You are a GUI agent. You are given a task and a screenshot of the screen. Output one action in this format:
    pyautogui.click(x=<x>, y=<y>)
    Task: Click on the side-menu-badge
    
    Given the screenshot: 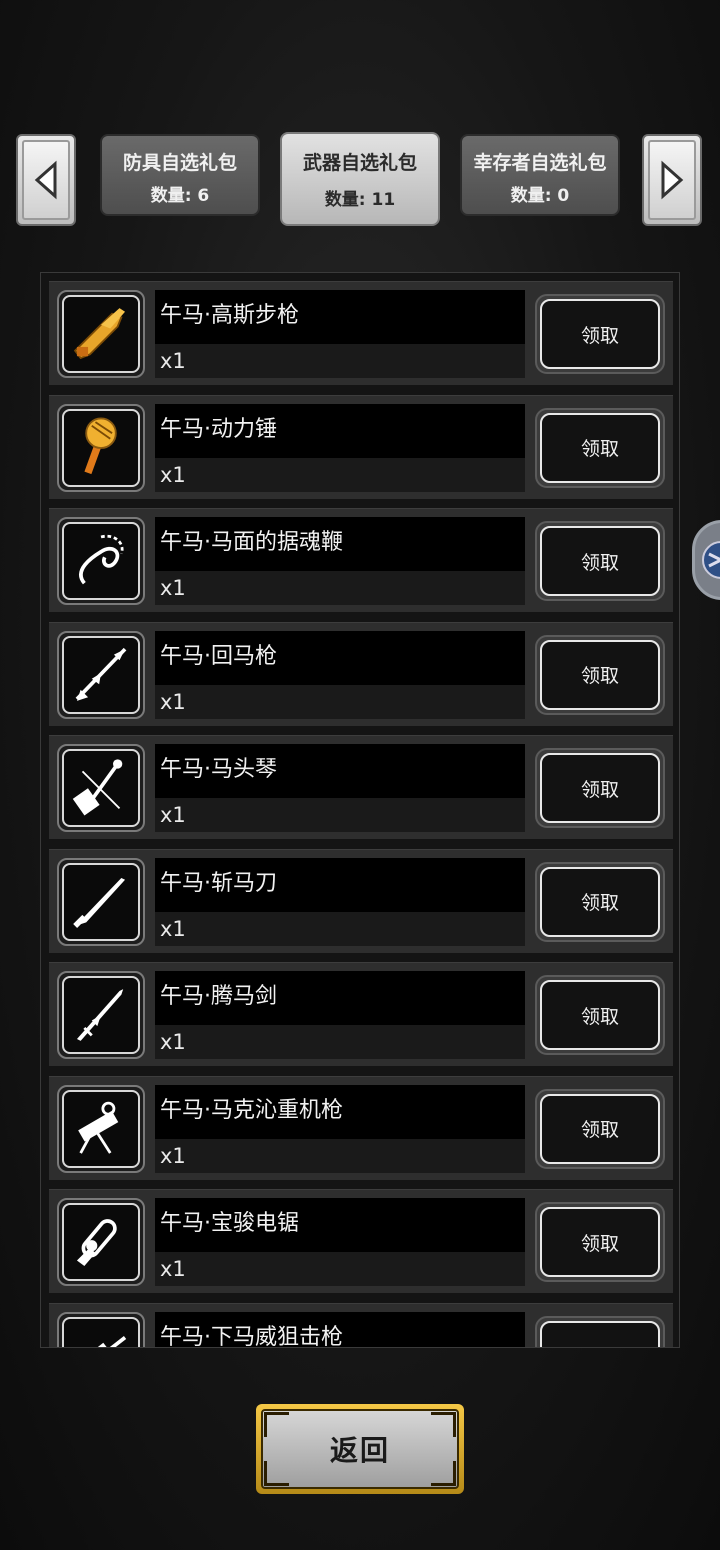 What is the action you would take?
    pyautogui.click(x=706, y=560)
    